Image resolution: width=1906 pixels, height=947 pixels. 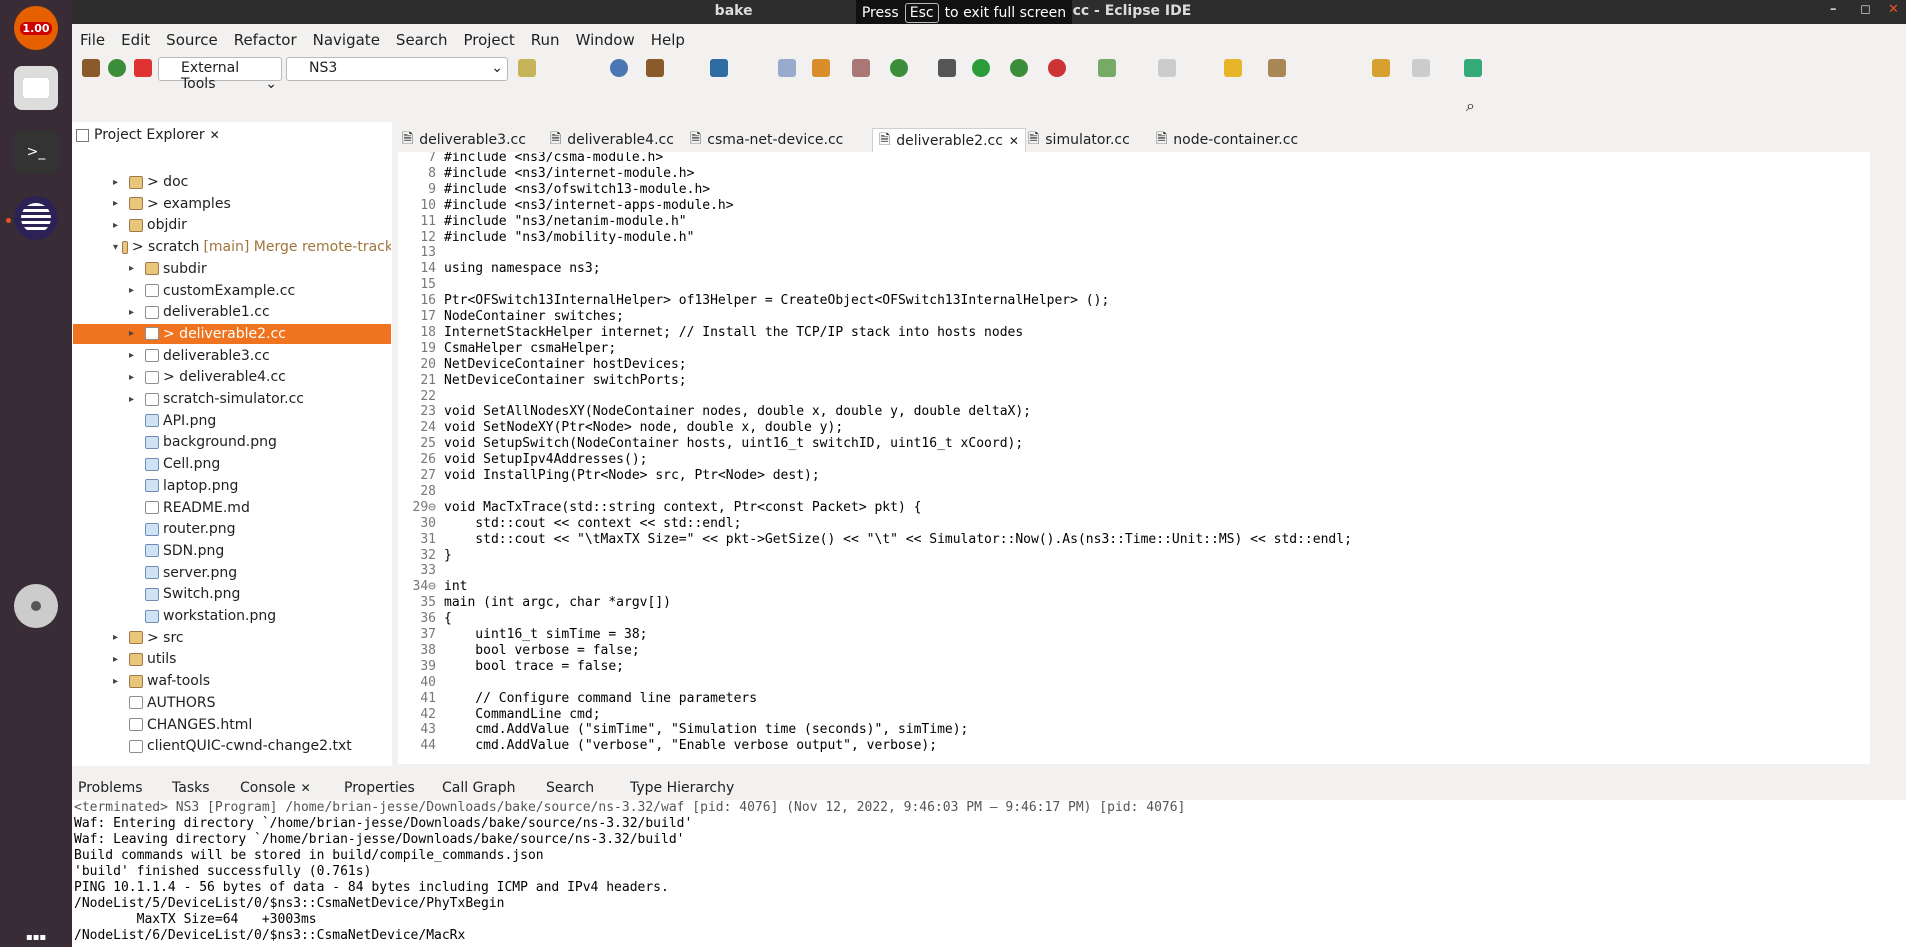 I want to click on launch-config-select: NS3 ⌄, so click(x=397, y=69).